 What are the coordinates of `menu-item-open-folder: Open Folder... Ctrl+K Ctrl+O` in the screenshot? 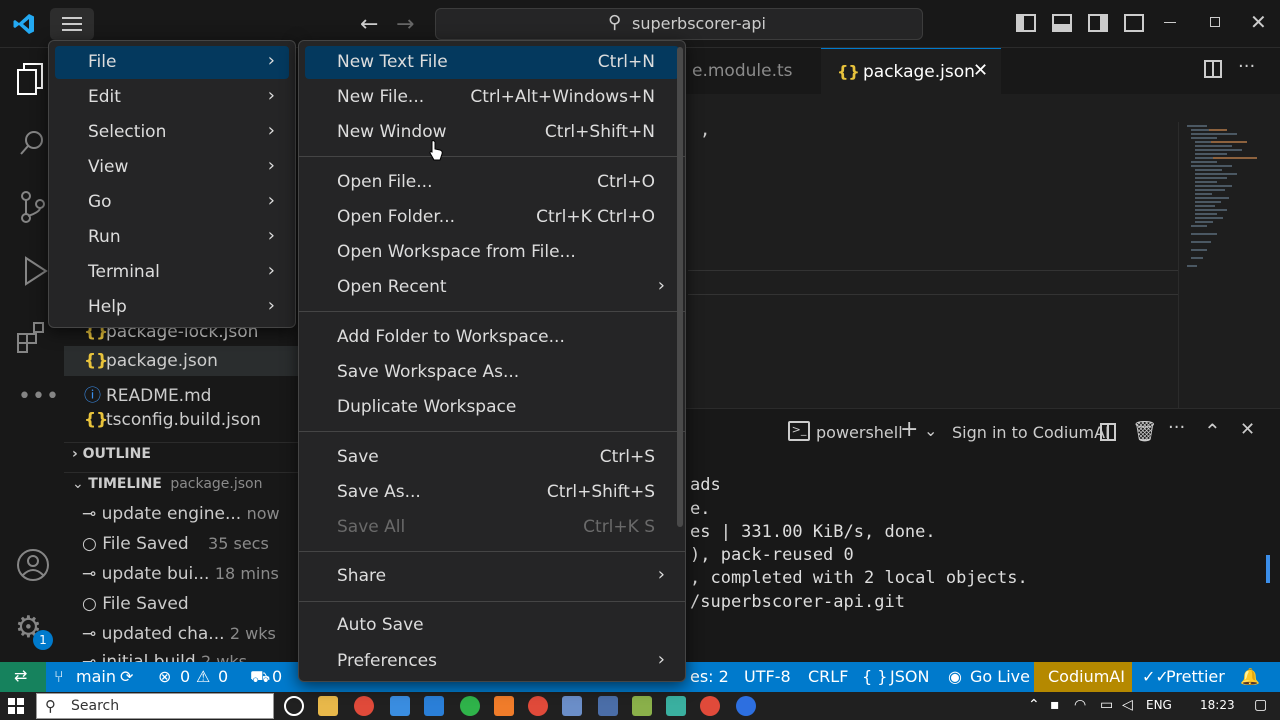 It's located at (492, 217).